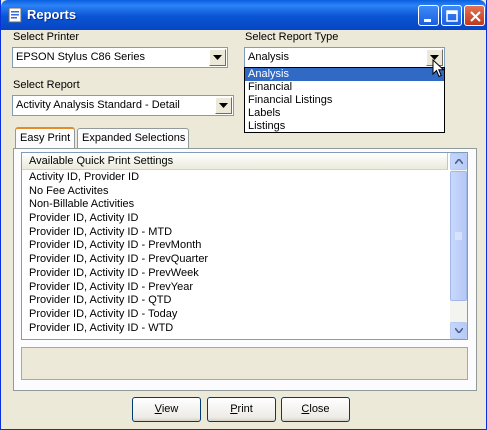  I want to click on scroll-down-button, so click(458, 330).